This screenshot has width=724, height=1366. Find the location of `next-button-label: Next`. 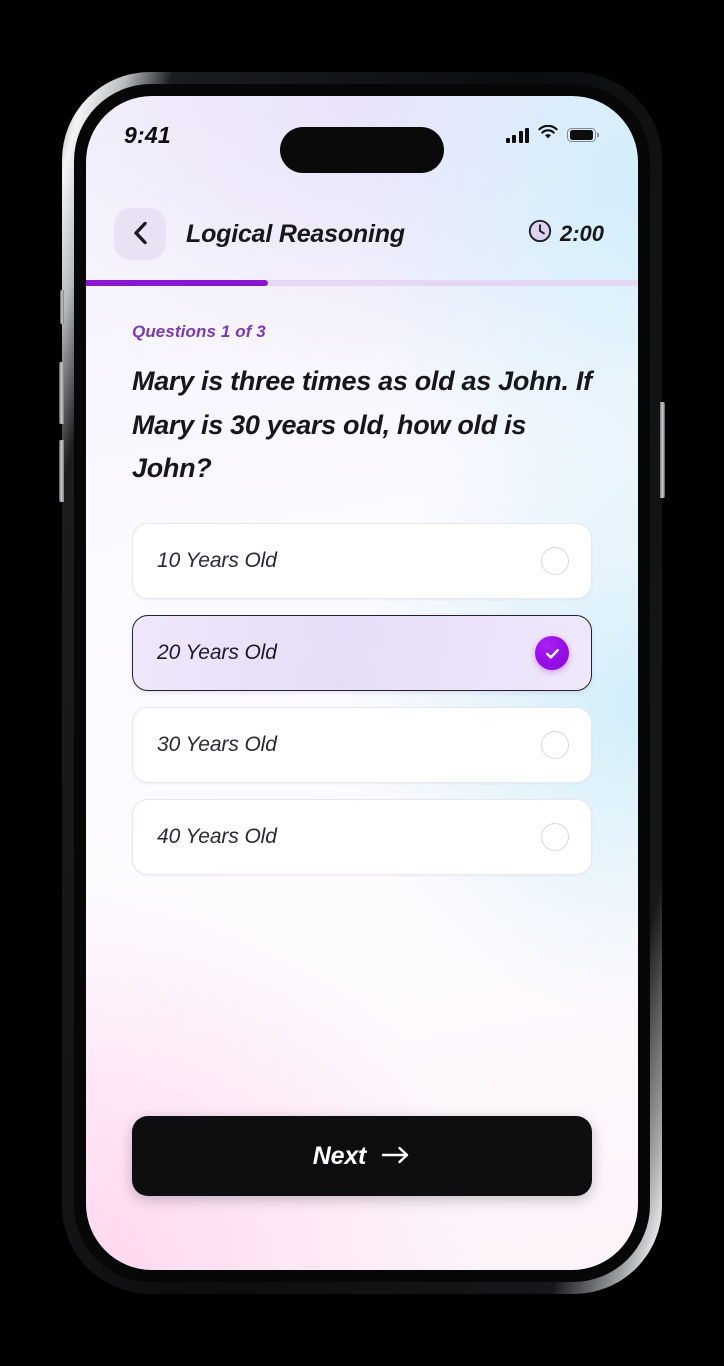

next-button-label: Next is located at coordinates (339, 1155).